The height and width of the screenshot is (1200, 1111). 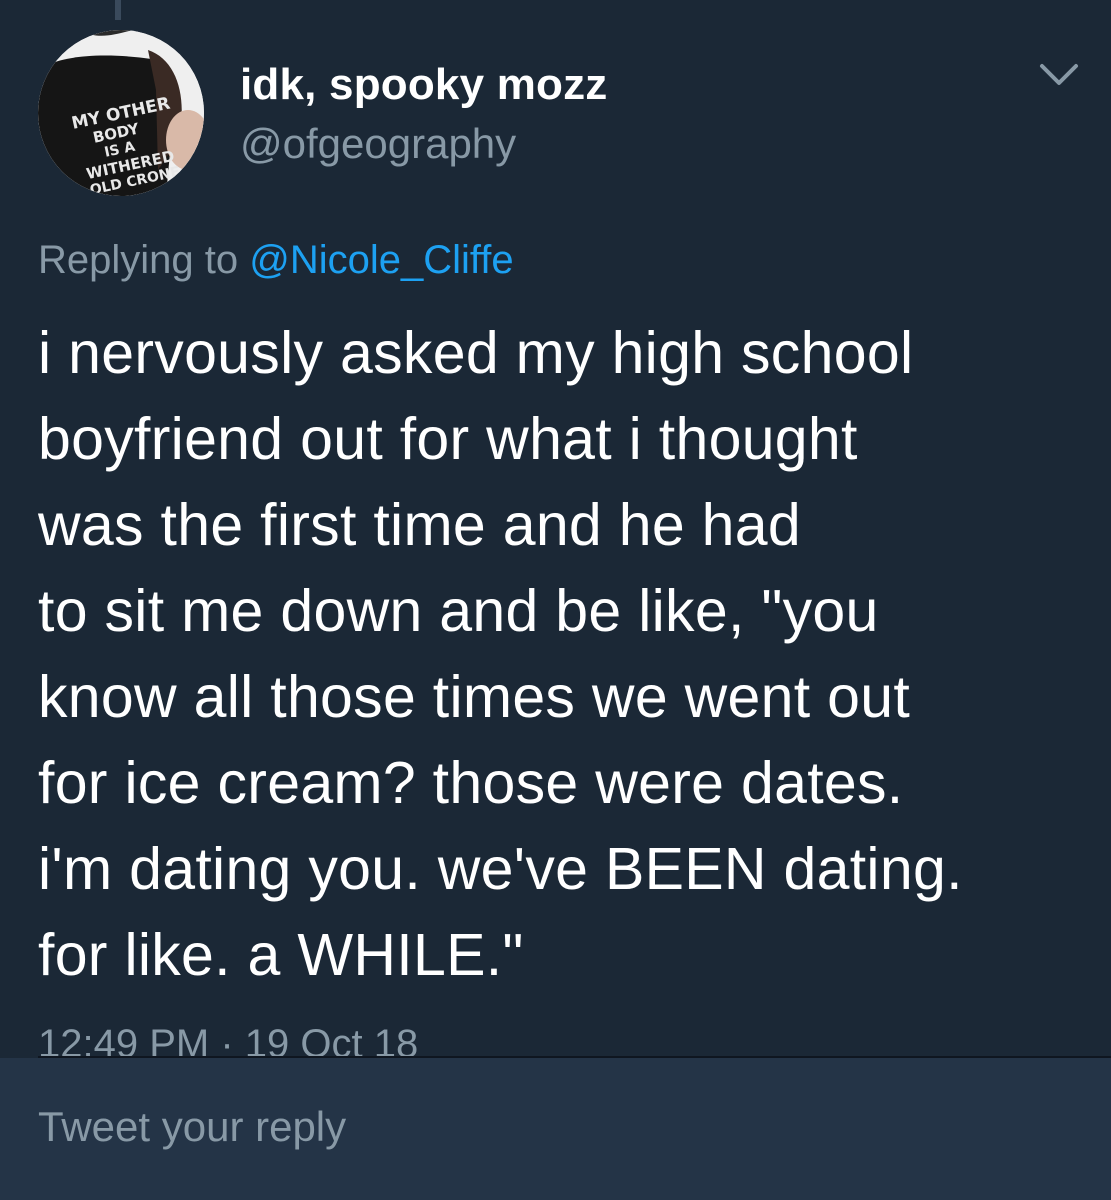 I want to click on avatar: MY OTHER BODY IS A WITHERED OLD CRONE, so click(x=121, y=113).